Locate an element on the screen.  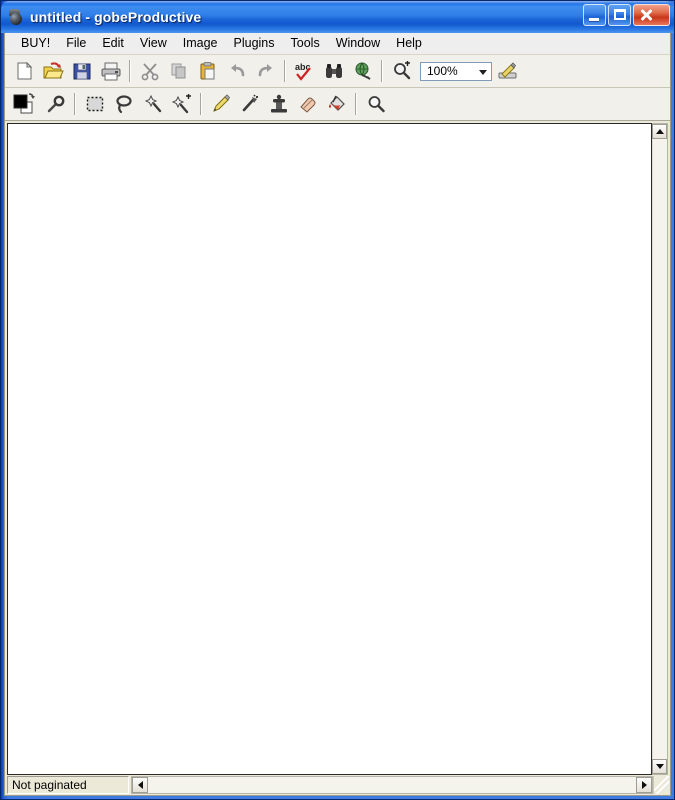
horizontal-scroll-track is located at coordinates (392, 785).